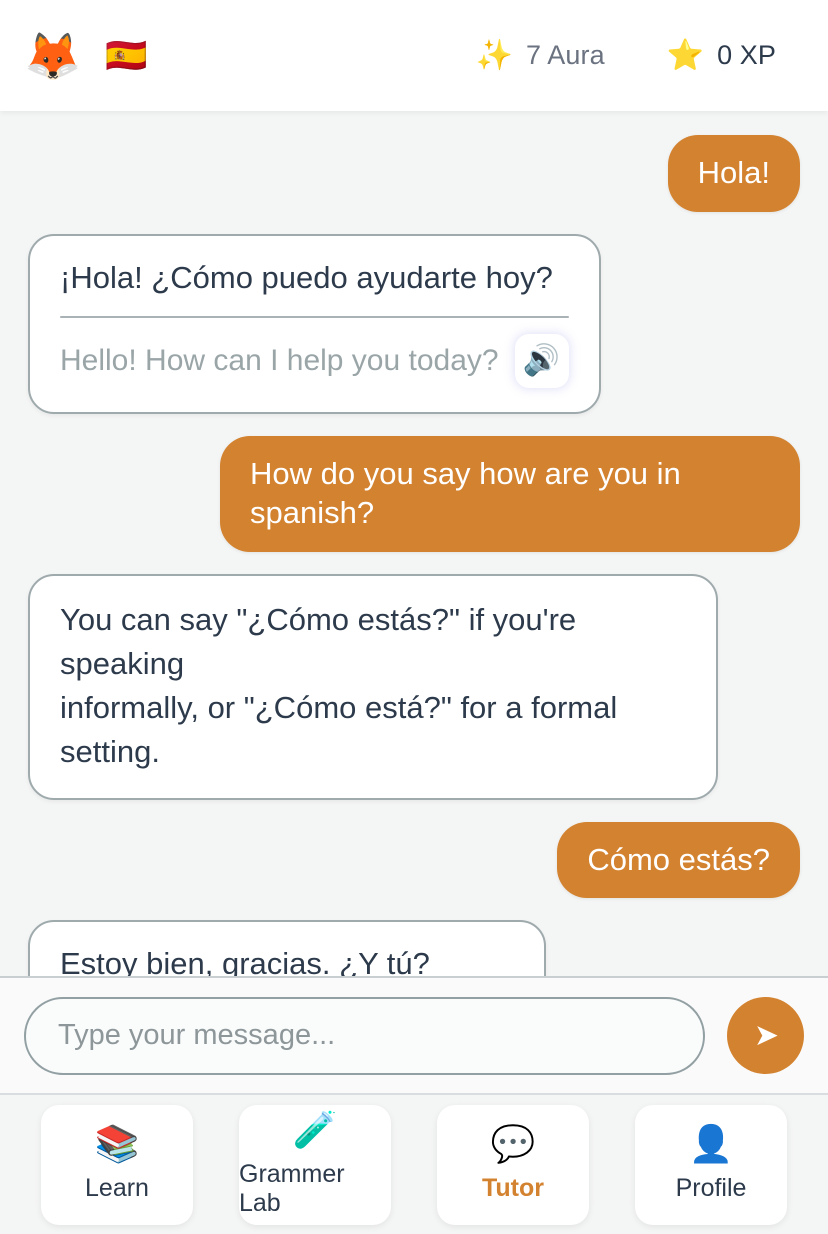 This screenshot has width=828, height=1234. What do you see at coordinates (711, 1143) in the screenshot?
I see `person-silhouette-icon: 👤` at bounding box center [711, 1143].